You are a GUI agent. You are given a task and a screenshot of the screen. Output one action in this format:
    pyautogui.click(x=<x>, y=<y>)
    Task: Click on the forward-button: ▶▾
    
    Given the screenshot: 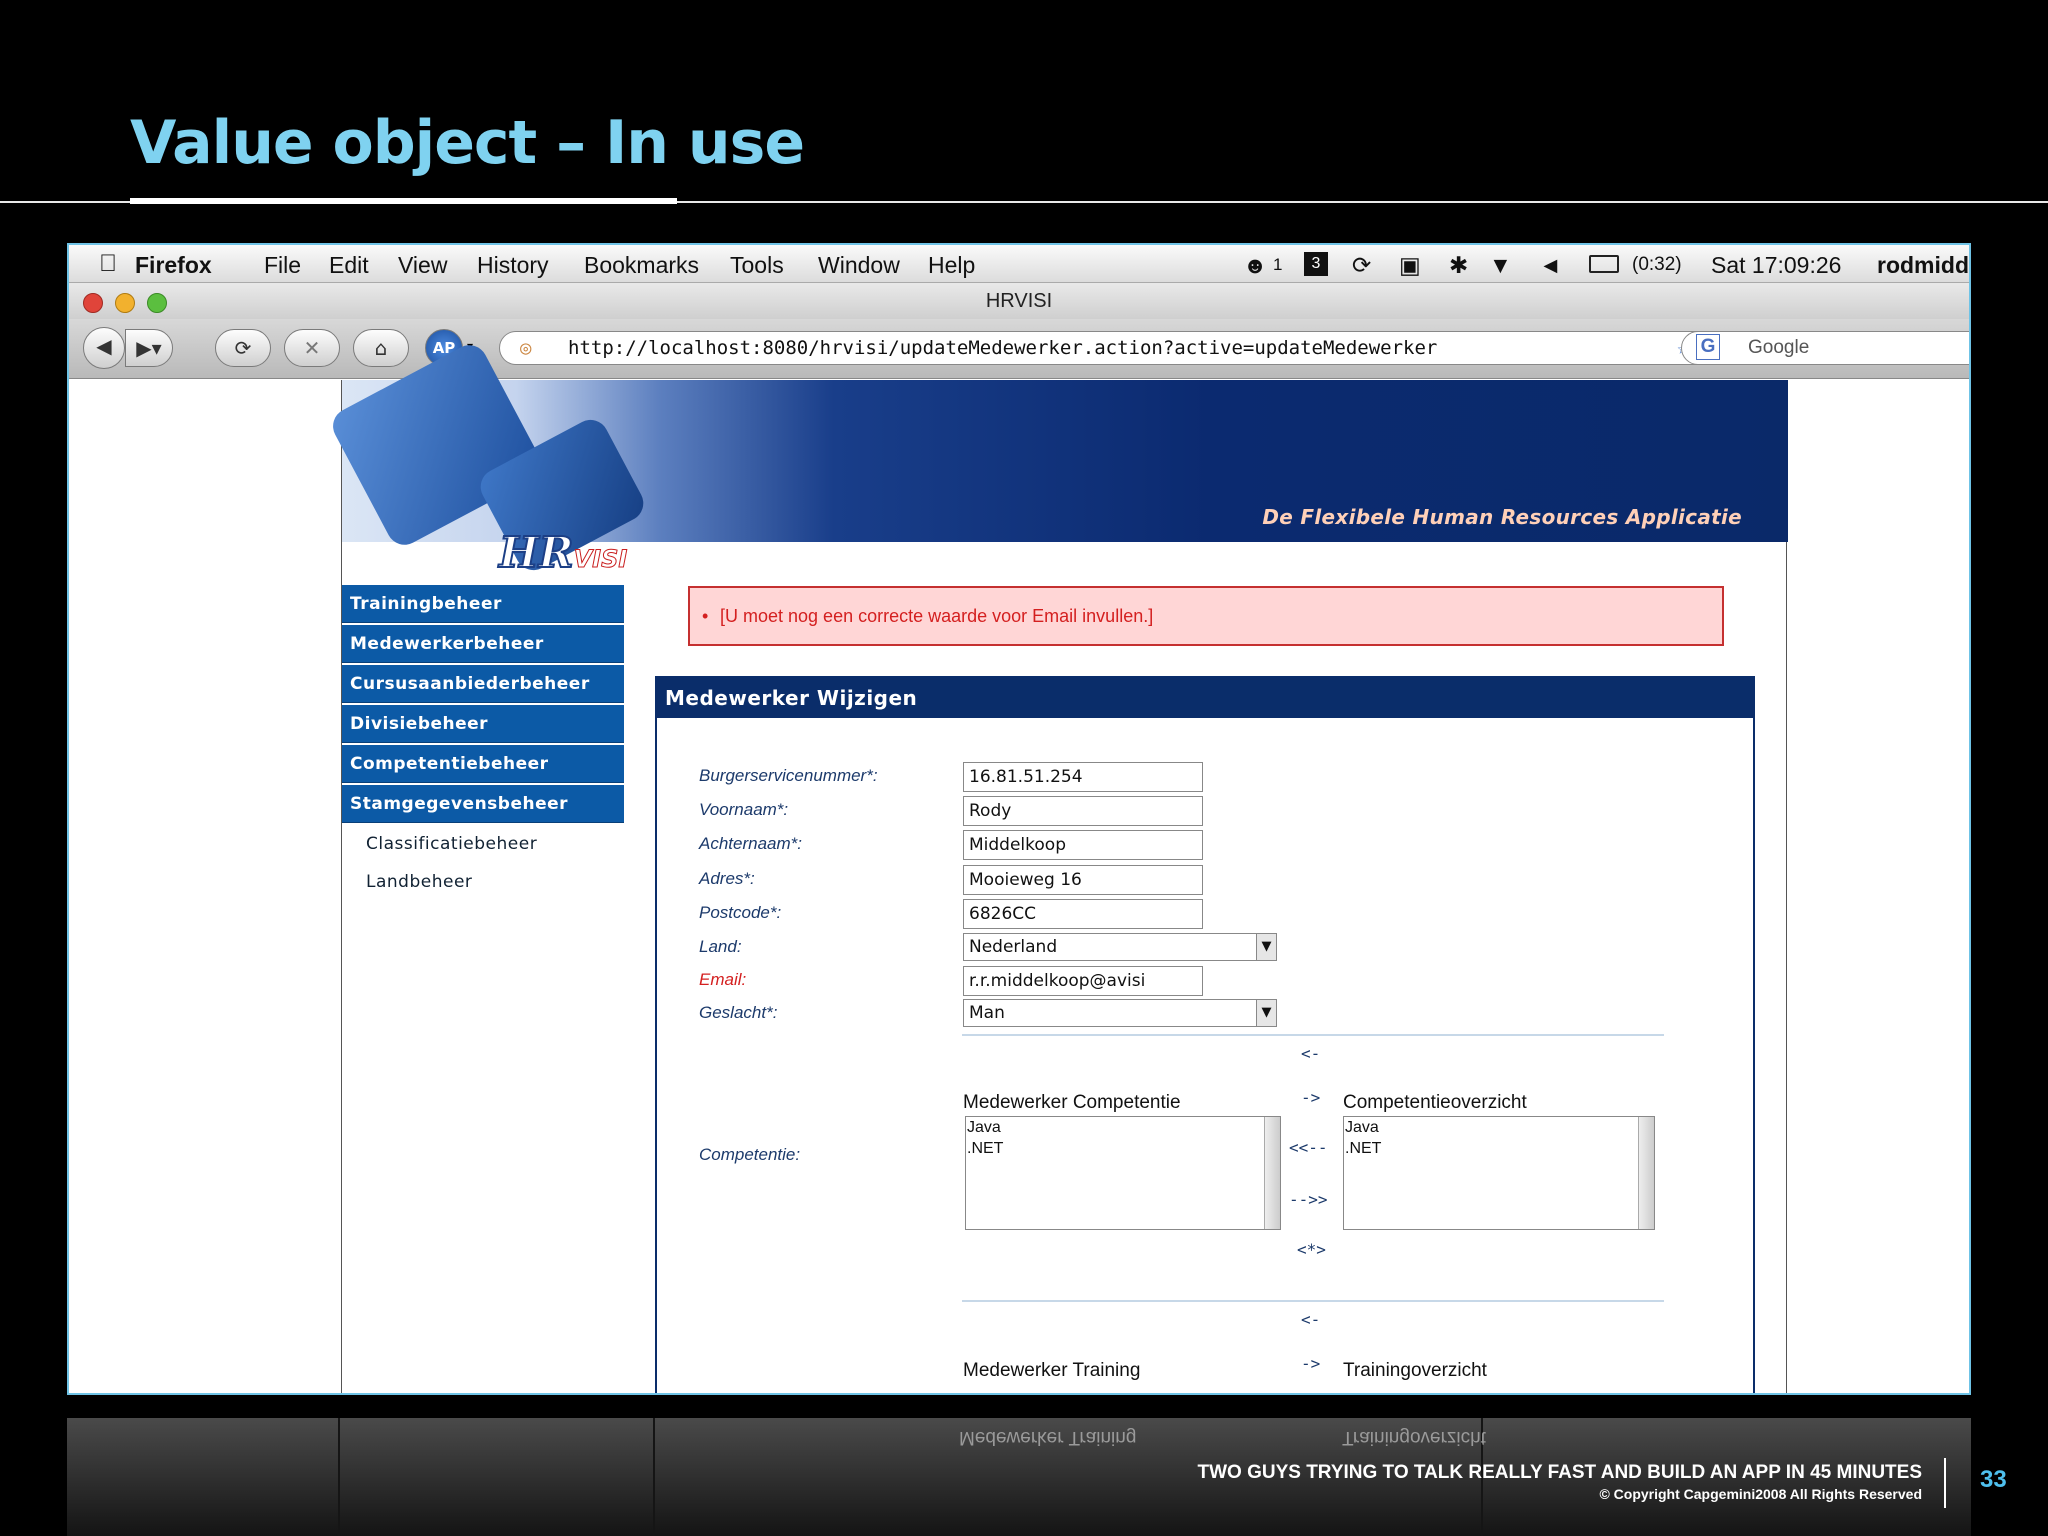 What is the action you would take?
    pyautogui.click(x=149, y=348)
    